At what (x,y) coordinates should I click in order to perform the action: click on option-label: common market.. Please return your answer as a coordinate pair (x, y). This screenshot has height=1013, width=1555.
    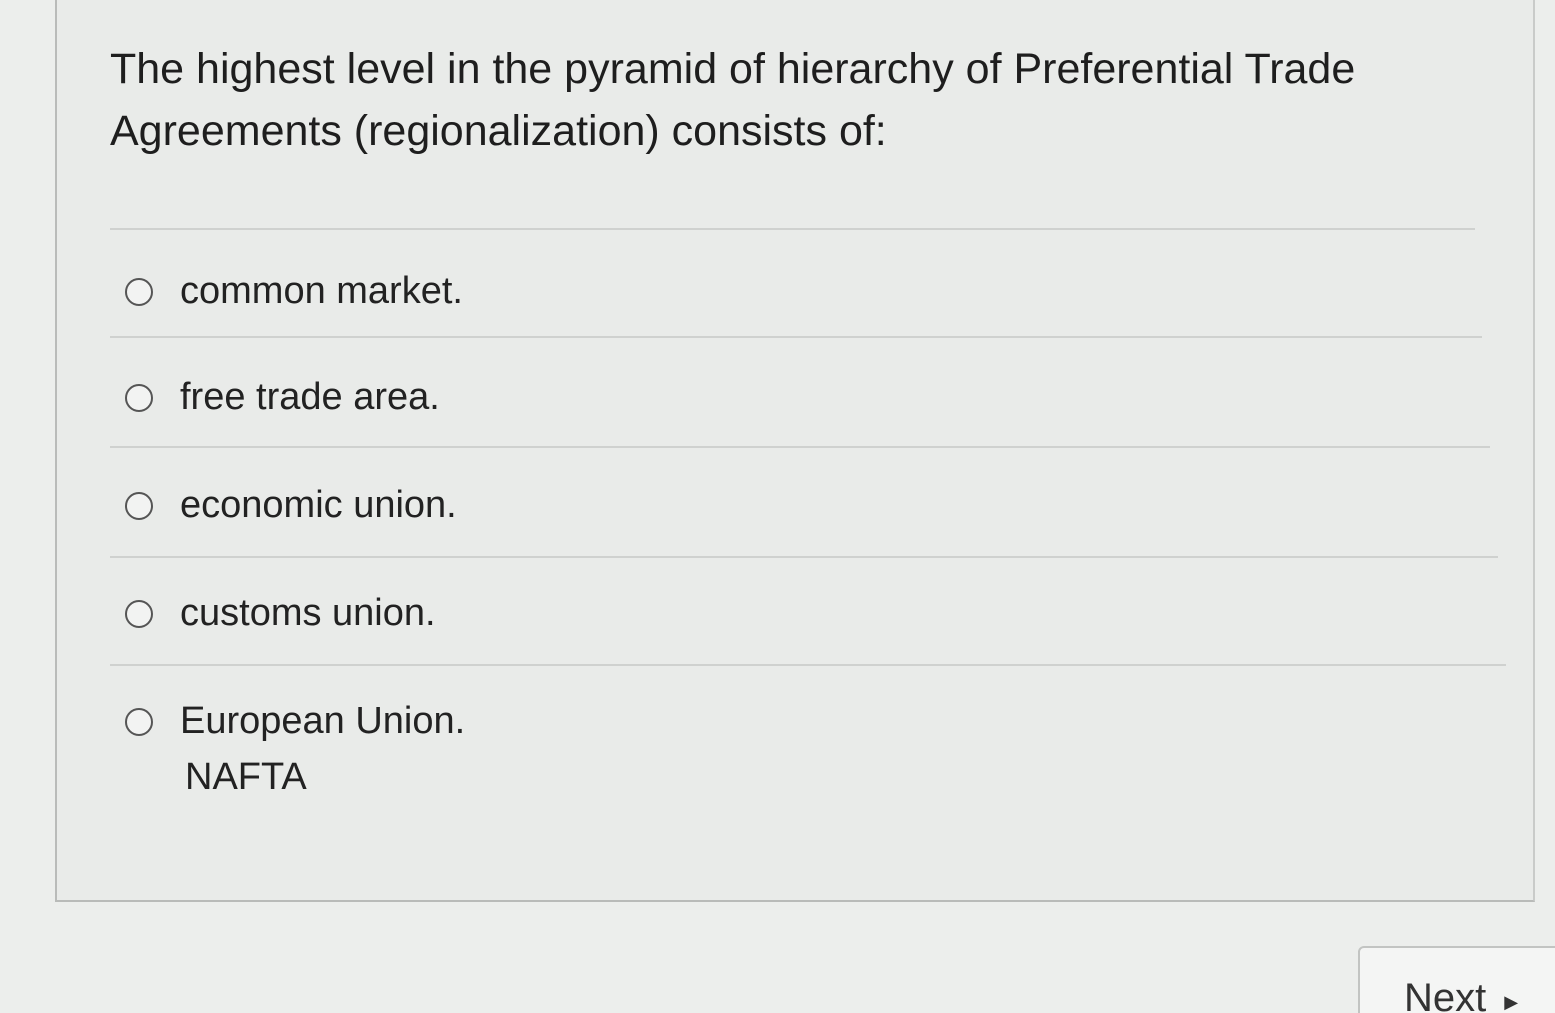
    Looking at the image, I should click on (321, 291).